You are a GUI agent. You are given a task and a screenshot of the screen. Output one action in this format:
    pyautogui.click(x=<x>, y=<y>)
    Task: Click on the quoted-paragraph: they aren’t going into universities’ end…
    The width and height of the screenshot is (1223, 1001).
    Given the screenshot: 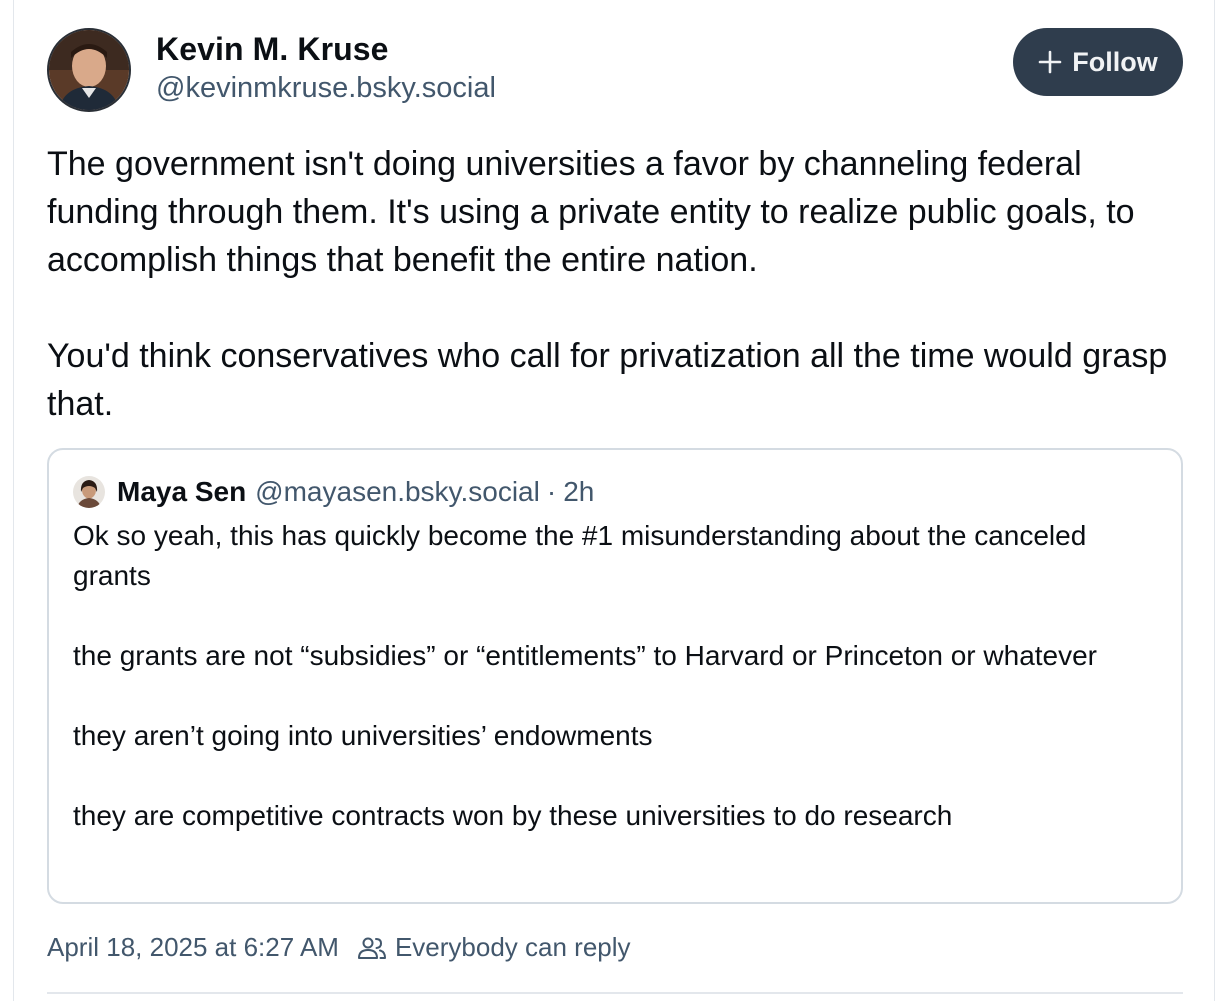 What is the action you would take?
    pyautogui.click(x=363, y=735)
    